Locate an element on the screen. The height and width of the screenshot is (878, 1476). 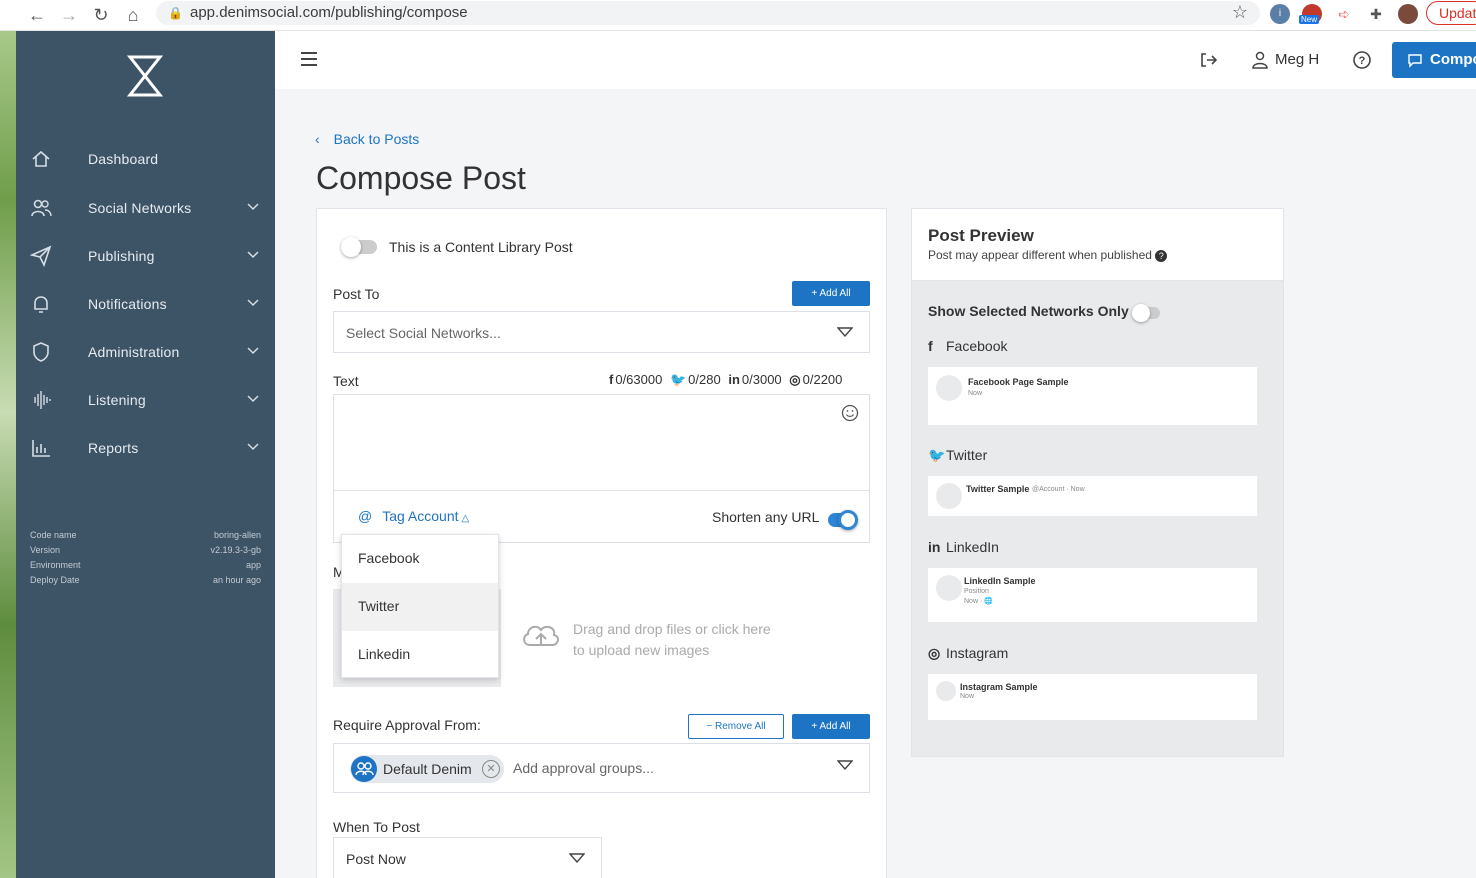
preview-network-facebook: f Facebook is located at coordinates (968, 346).